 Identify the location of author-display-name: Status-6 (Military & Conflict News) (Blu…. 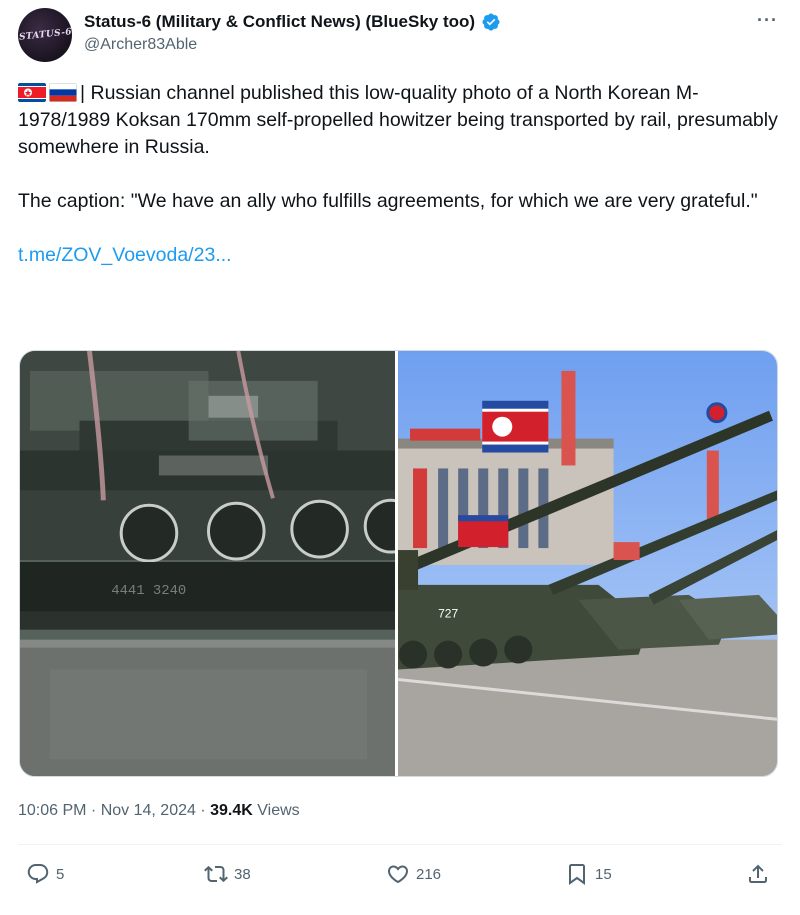
(279, 22).